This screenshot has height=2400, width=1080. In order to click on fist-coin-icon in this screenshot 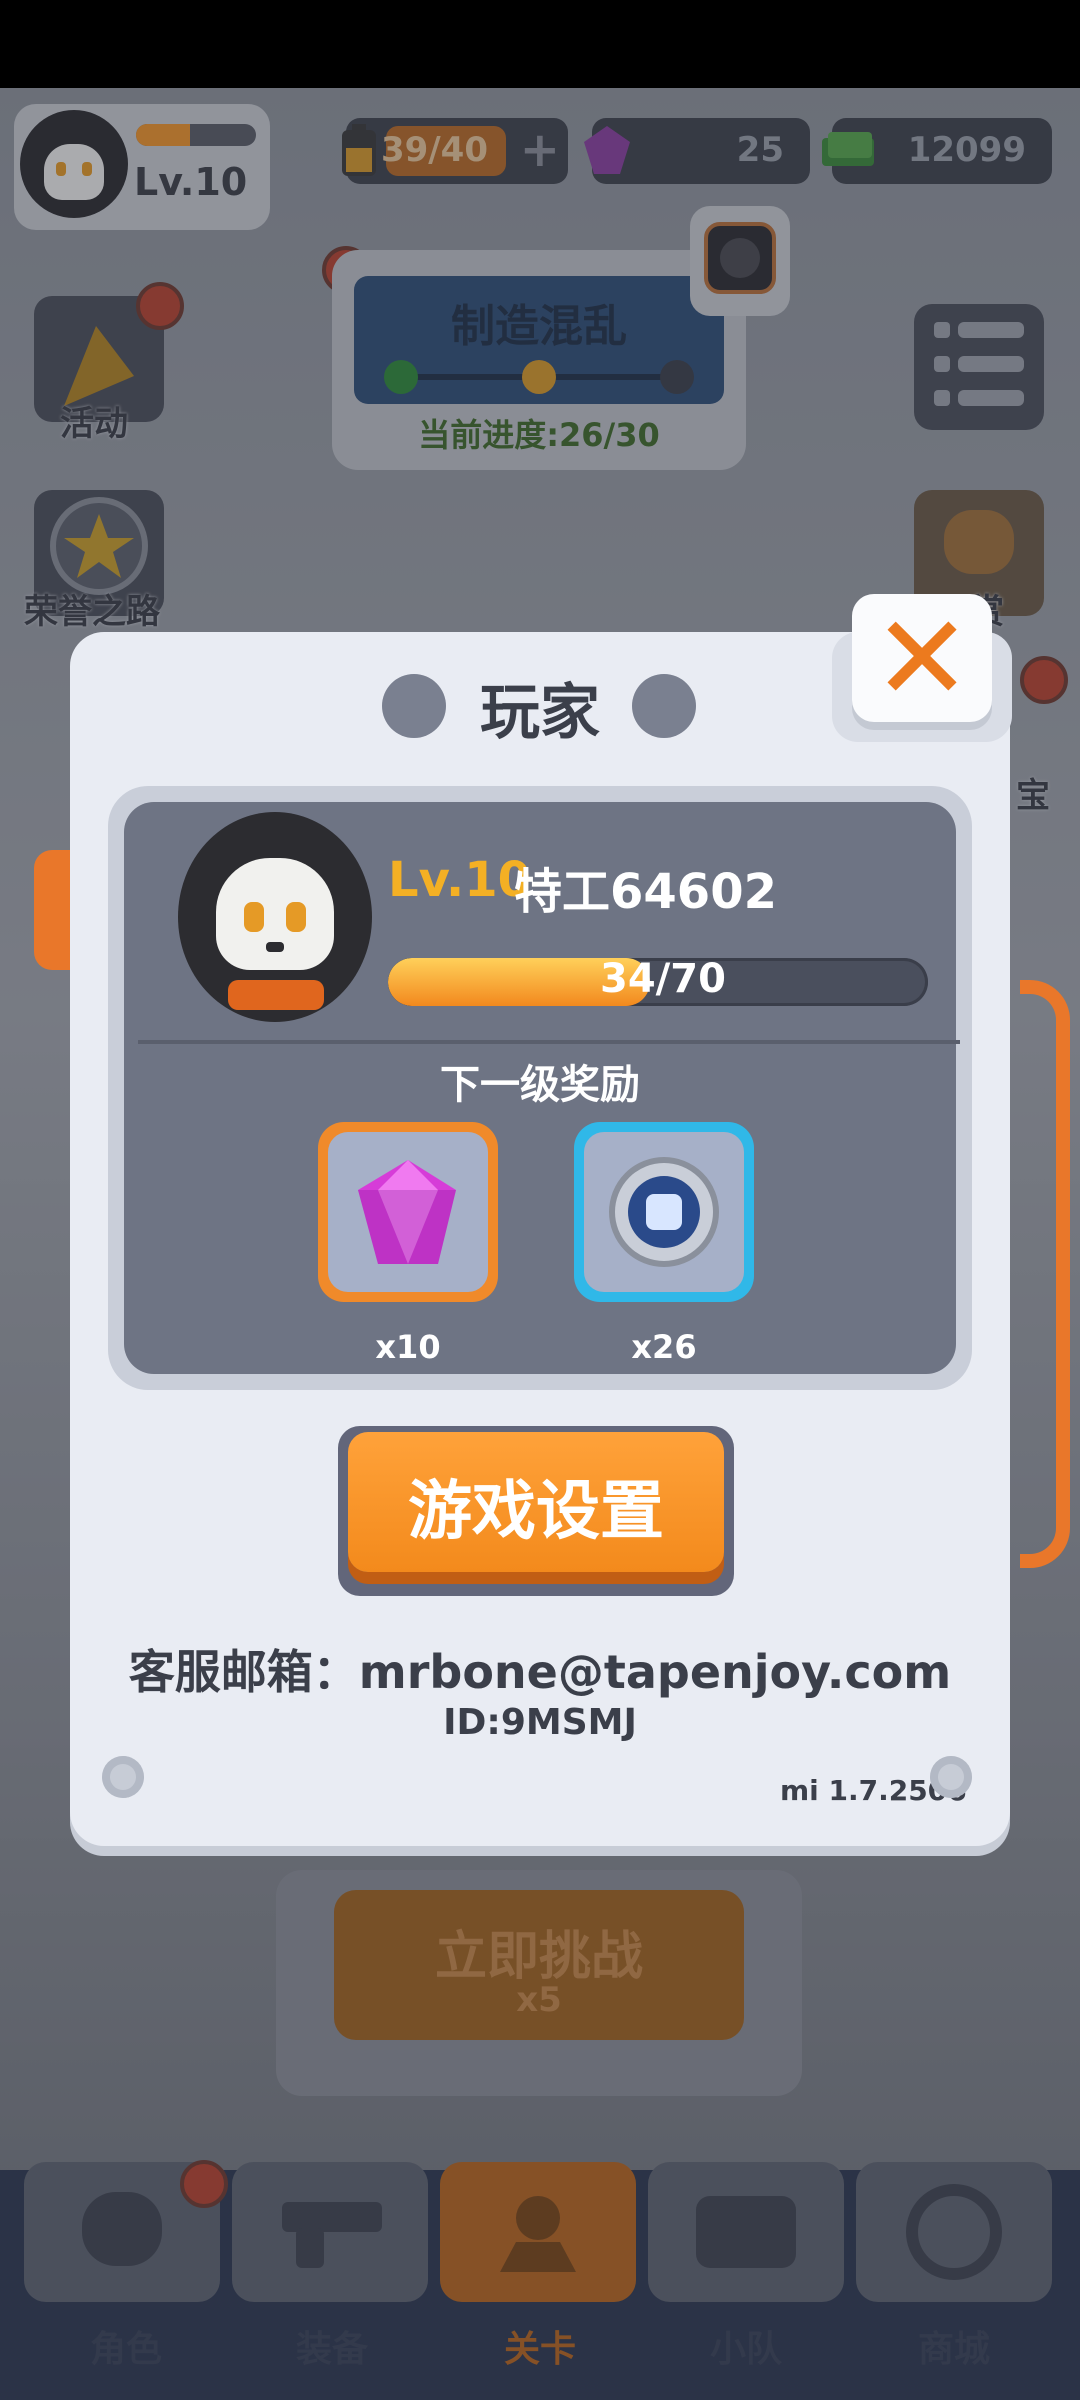, I will do `click(664, 1212)`.